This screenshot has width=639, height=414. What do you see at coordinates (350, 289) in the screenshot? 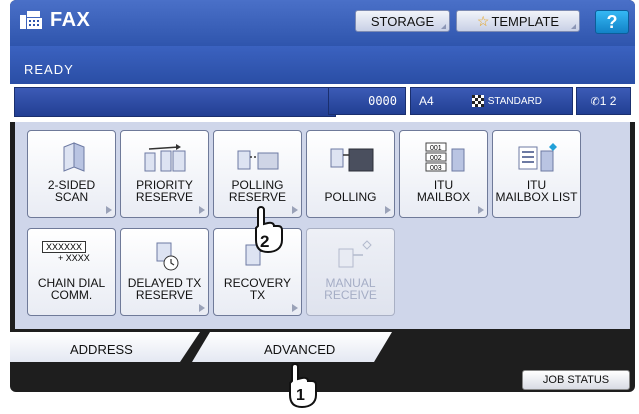
I see `button-label: MANUAL RECEIVE` at bounding box center [350, 289].